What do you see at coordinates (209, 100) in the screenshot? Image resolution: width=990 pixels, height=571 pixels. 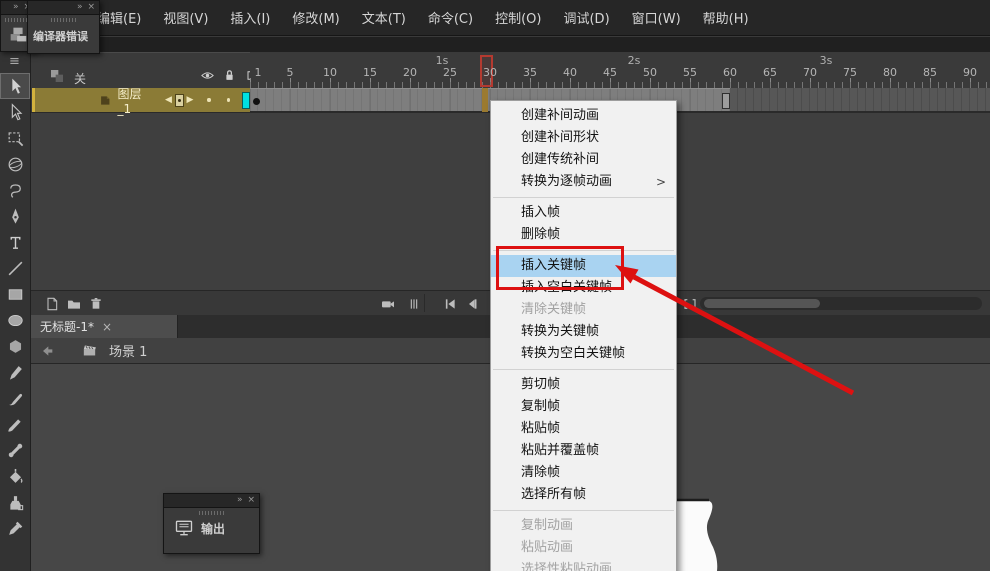 I see `layer-visibility-dot` at bounding box center [209, 100].